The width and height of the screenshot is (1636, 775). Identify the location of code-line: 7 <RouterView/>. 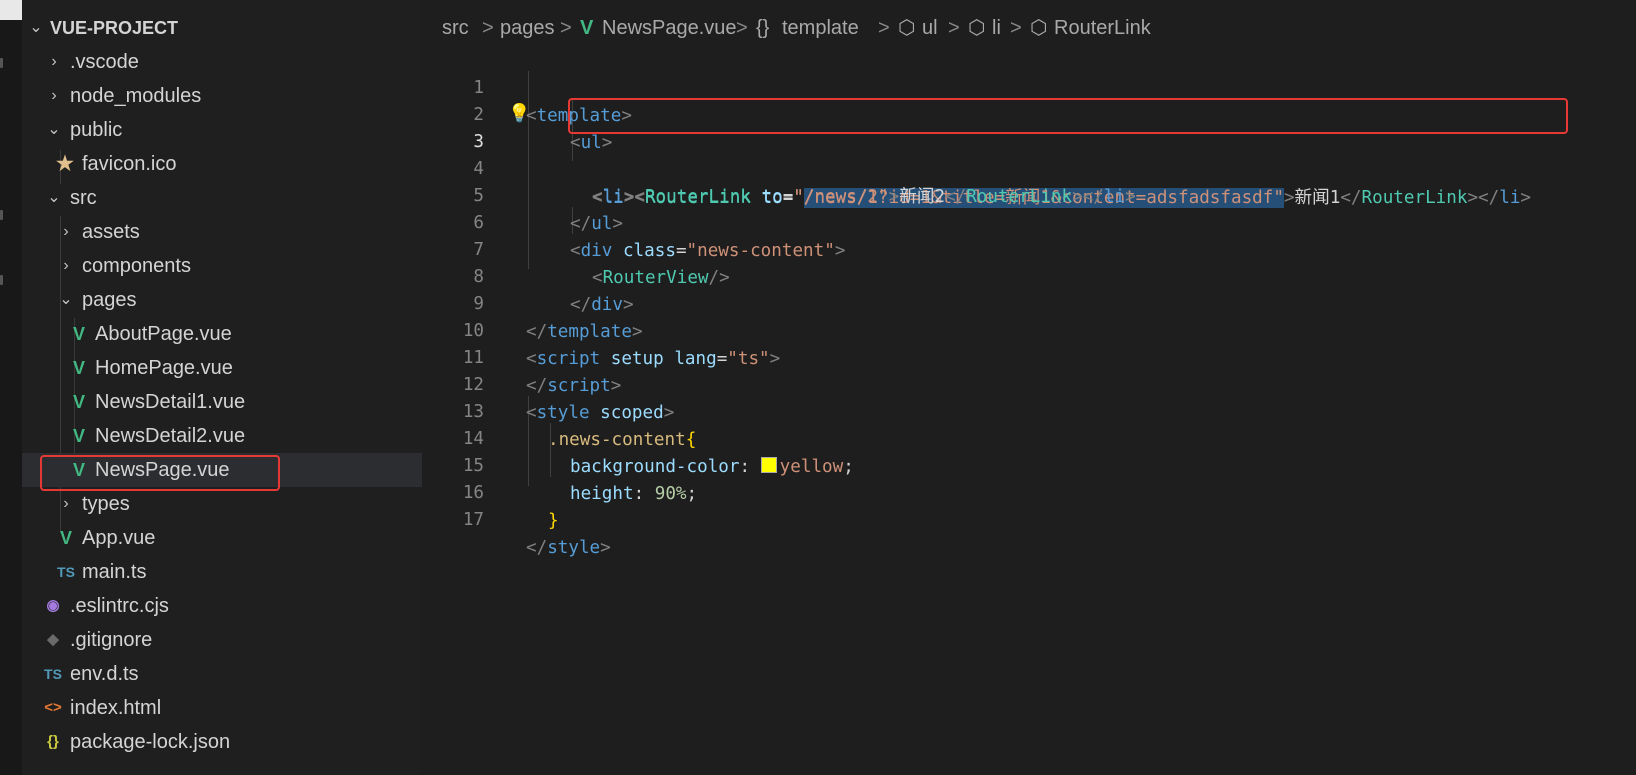
(1029, 248).